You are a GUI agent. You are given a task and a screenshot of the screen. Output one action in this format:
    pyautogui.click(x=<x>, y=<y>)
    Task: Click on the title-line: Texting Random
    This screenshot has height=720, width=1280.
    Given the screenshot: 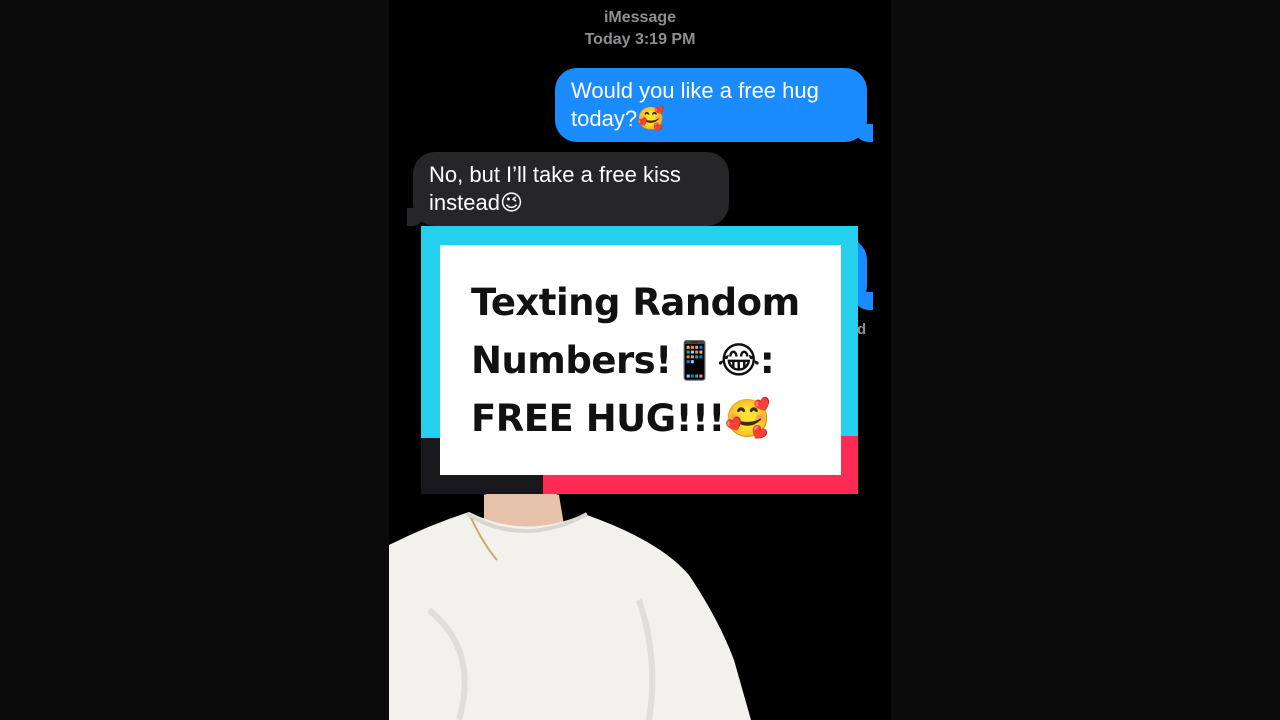 What is the action you would take?
    pyautogui.click(x=635, y=302)
    